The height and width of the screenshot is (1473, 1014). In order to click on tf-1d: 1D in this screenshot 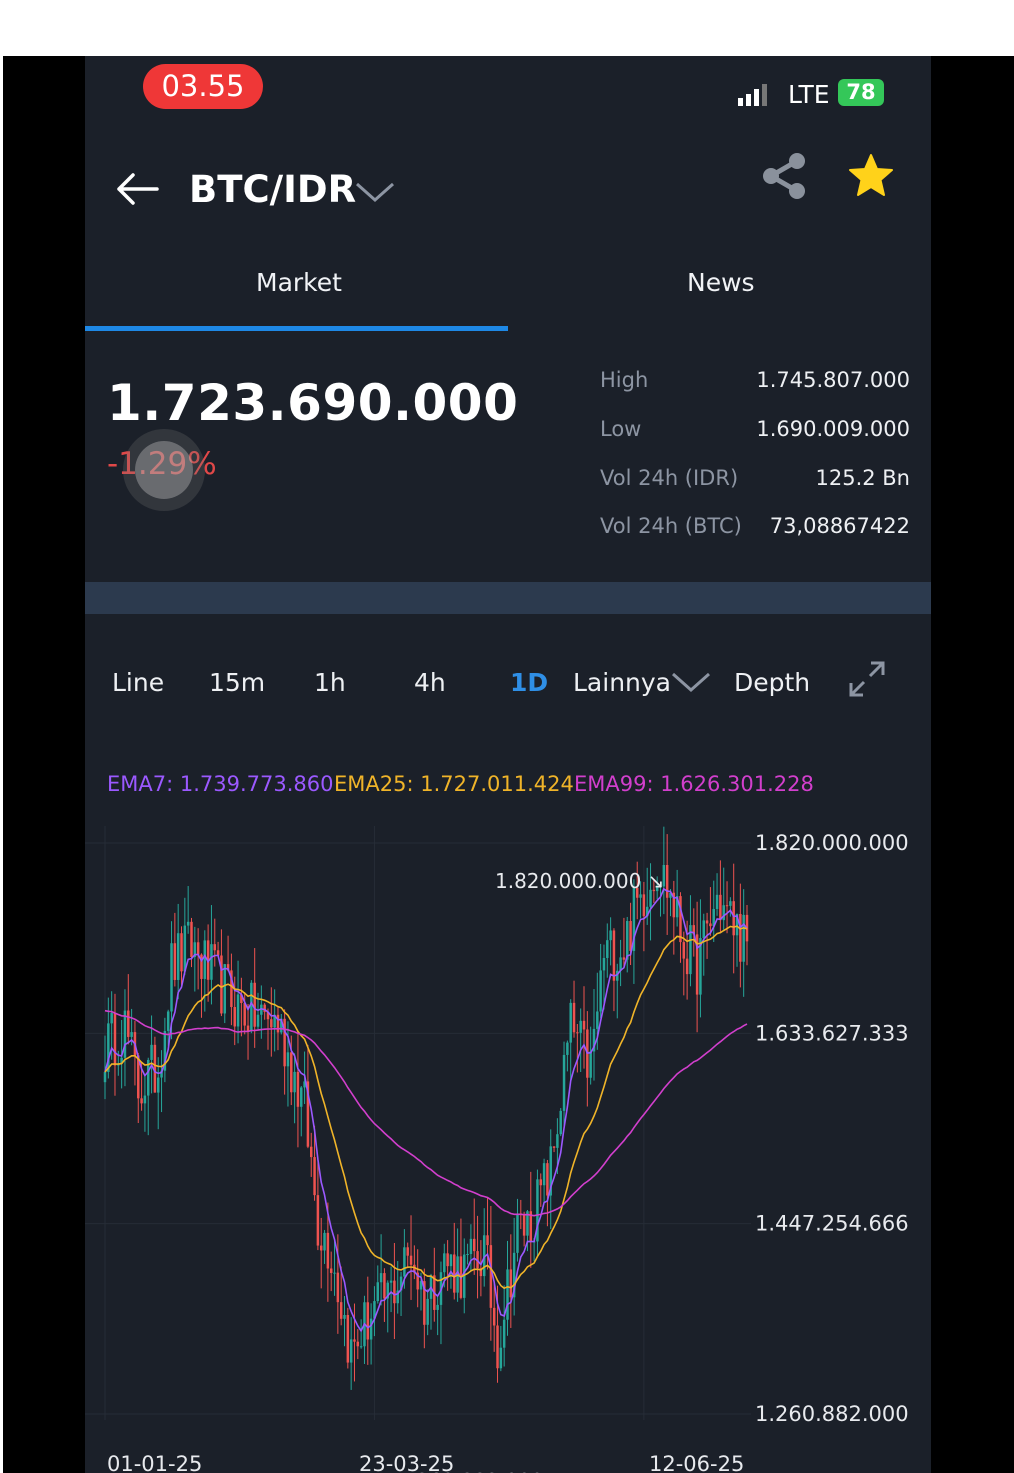, I will do `click(529, 682)`.